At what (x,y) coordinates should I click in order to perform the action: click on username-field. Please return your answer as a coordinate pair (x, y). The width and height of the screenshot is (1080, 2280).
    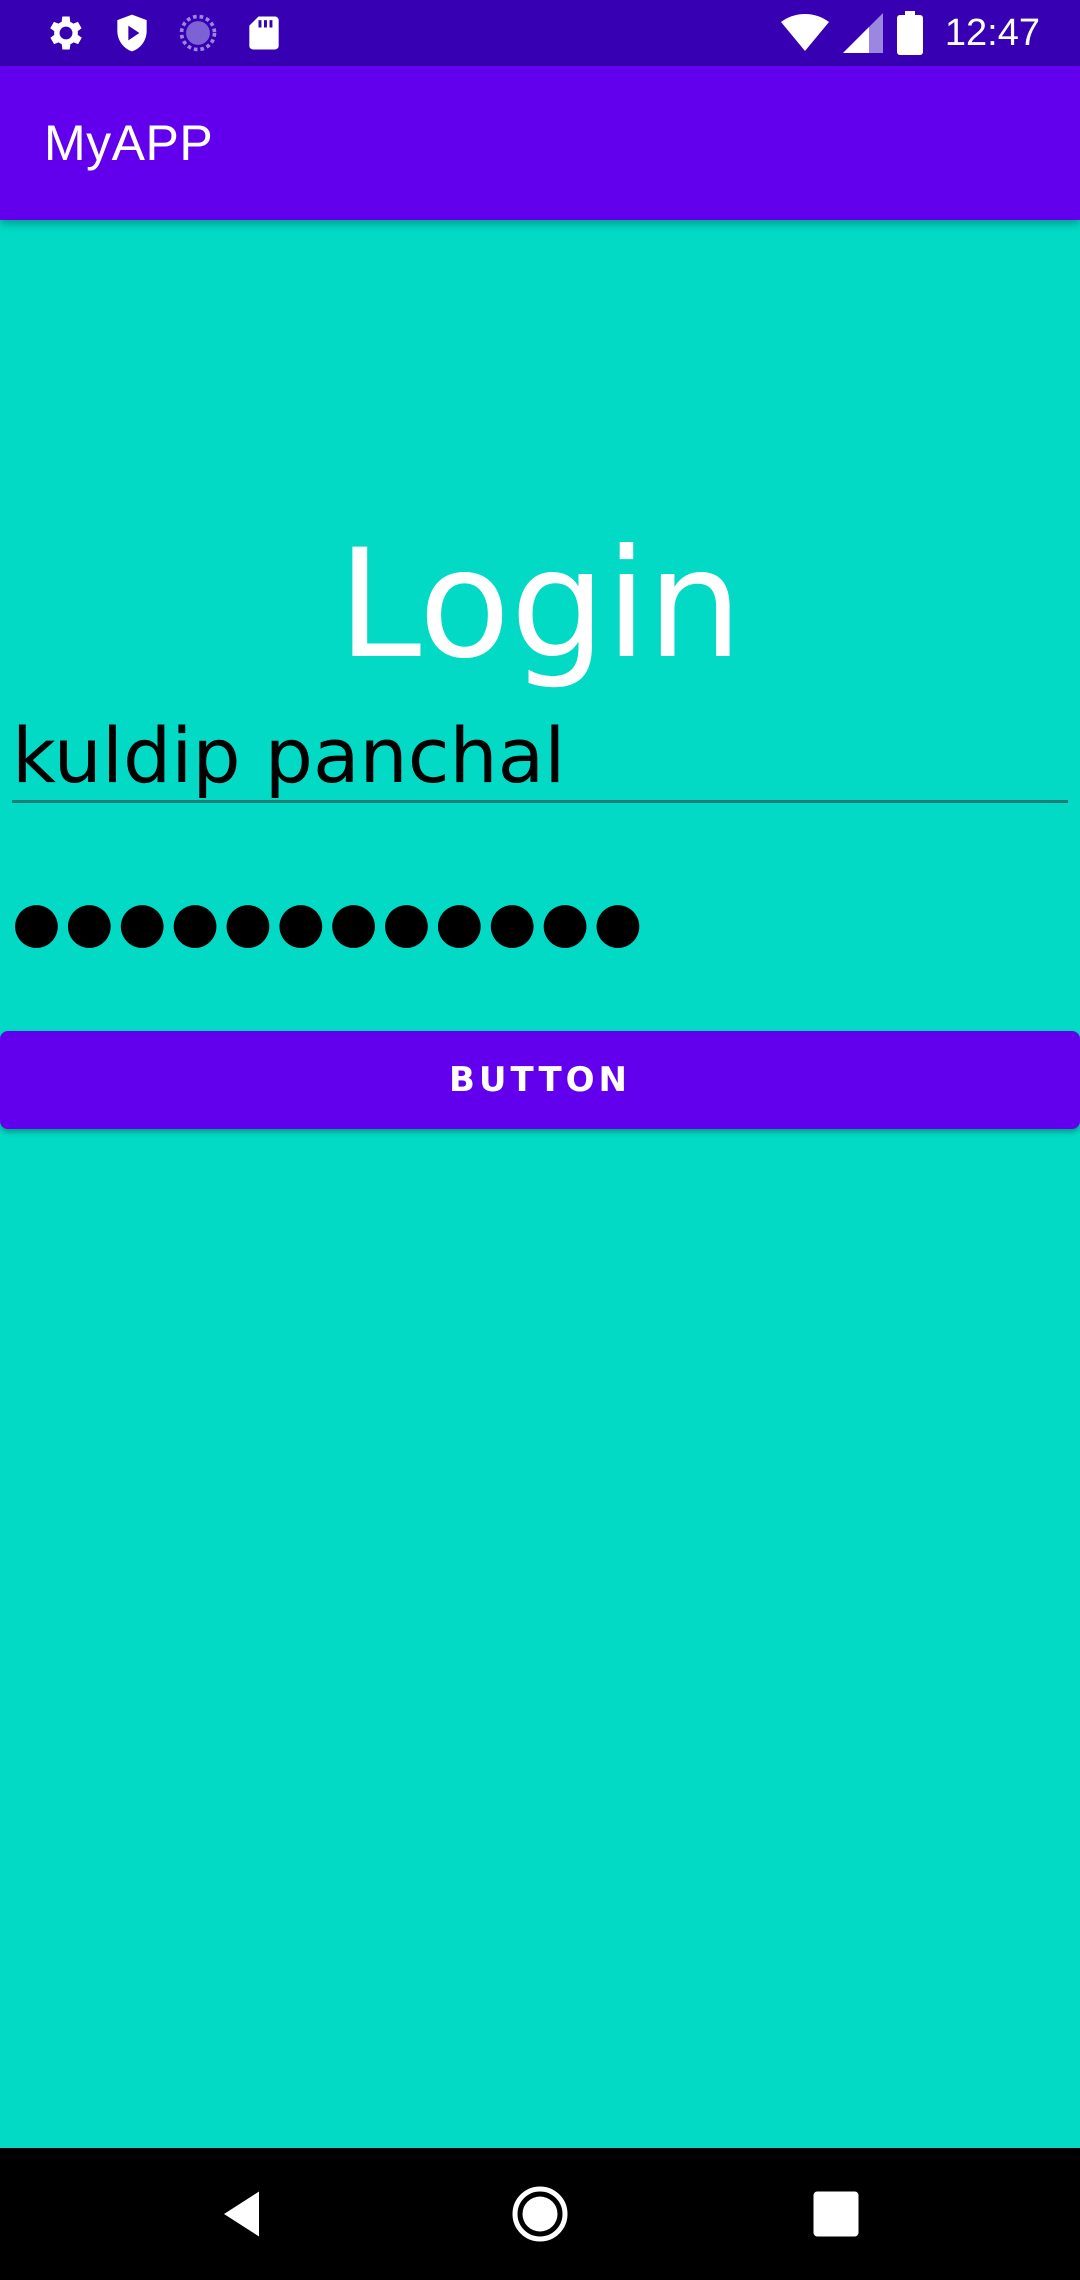
    Looking at the image, I should click on (540, 756).